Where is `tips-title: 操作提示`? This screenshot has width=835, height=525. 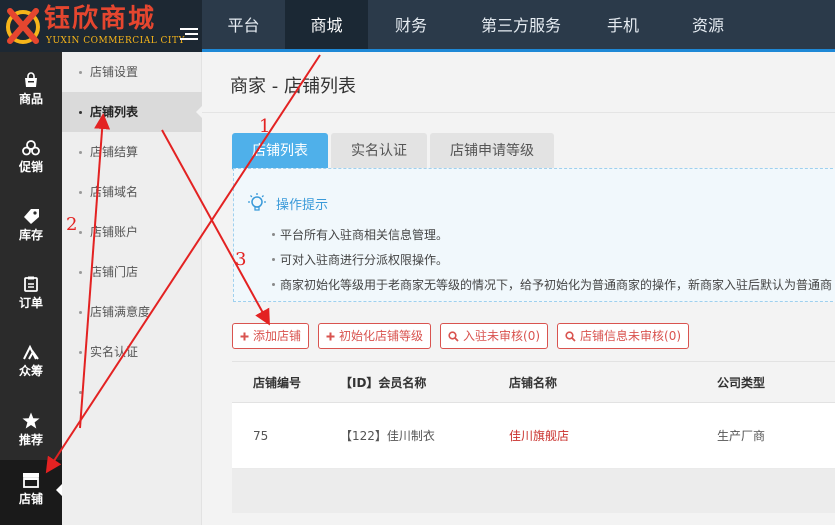 tips-title: 操作提示 is located at coordinates (302, 205).